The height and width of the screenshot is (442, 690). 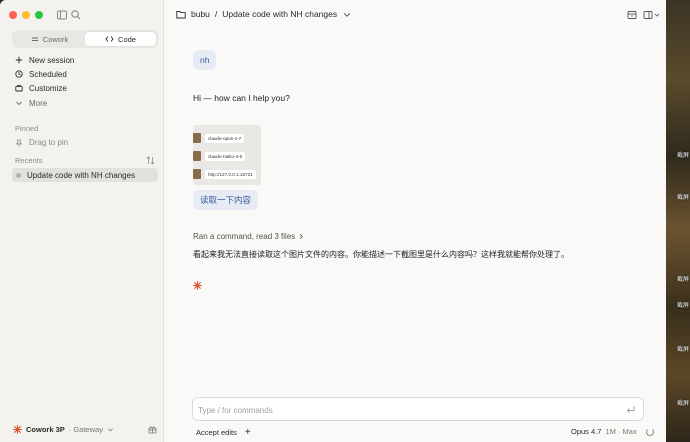 I want to click on sort-icon, so click(x=150, y=160).